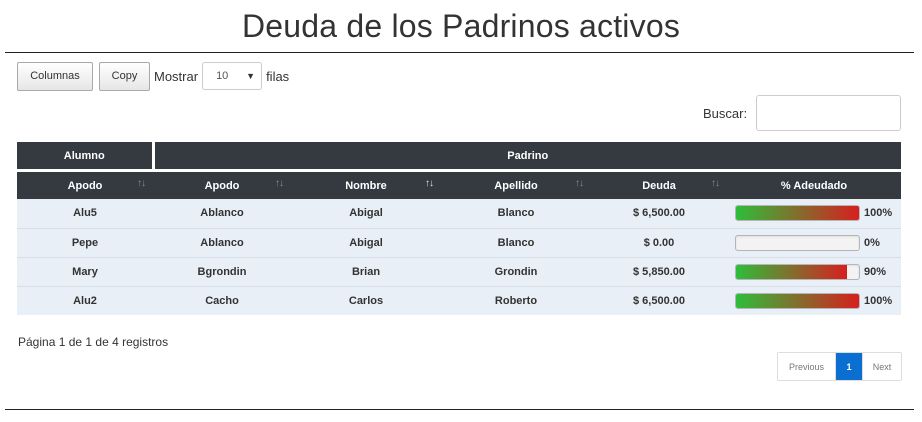  Describe the element at coordinates (153, 76) in the screenshot. I see `table-toolbar: Columnas Copy Mostrar 10 ▼ filas` at that location.